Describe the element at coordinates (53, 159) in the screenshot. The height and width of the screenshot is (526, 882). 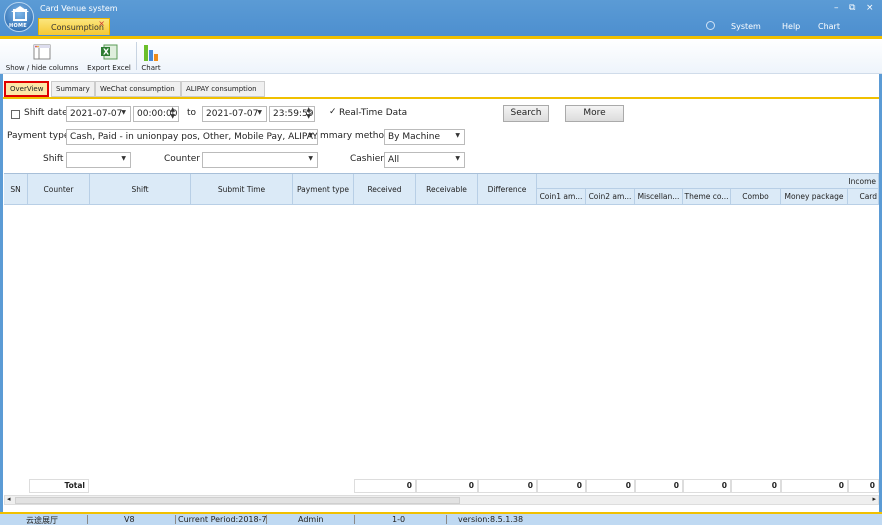
I see `shift-label: Shift` at that location.